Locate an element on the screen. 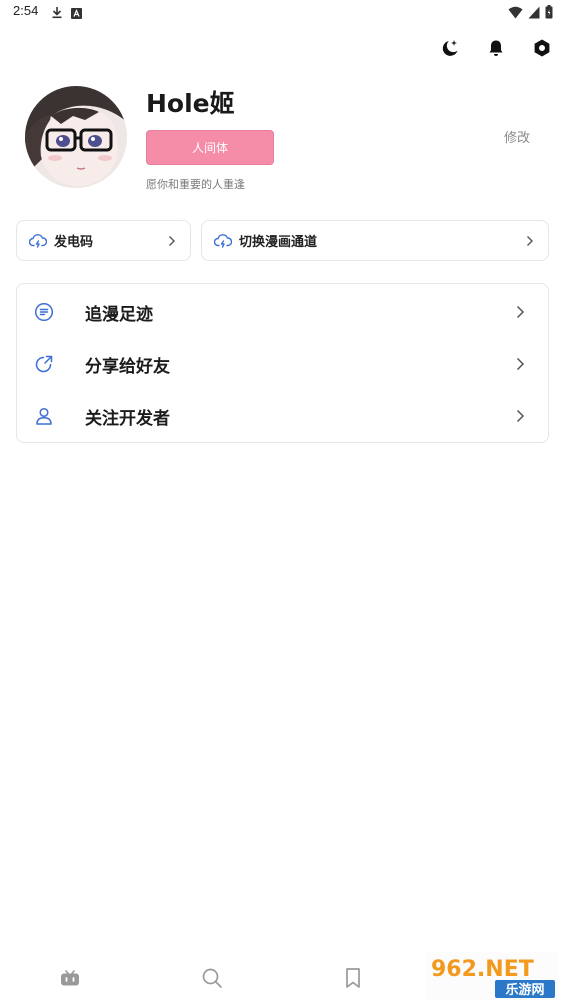 This screenshot has width=565, height=1004. bell-icon is located at coordinates (496, 48).